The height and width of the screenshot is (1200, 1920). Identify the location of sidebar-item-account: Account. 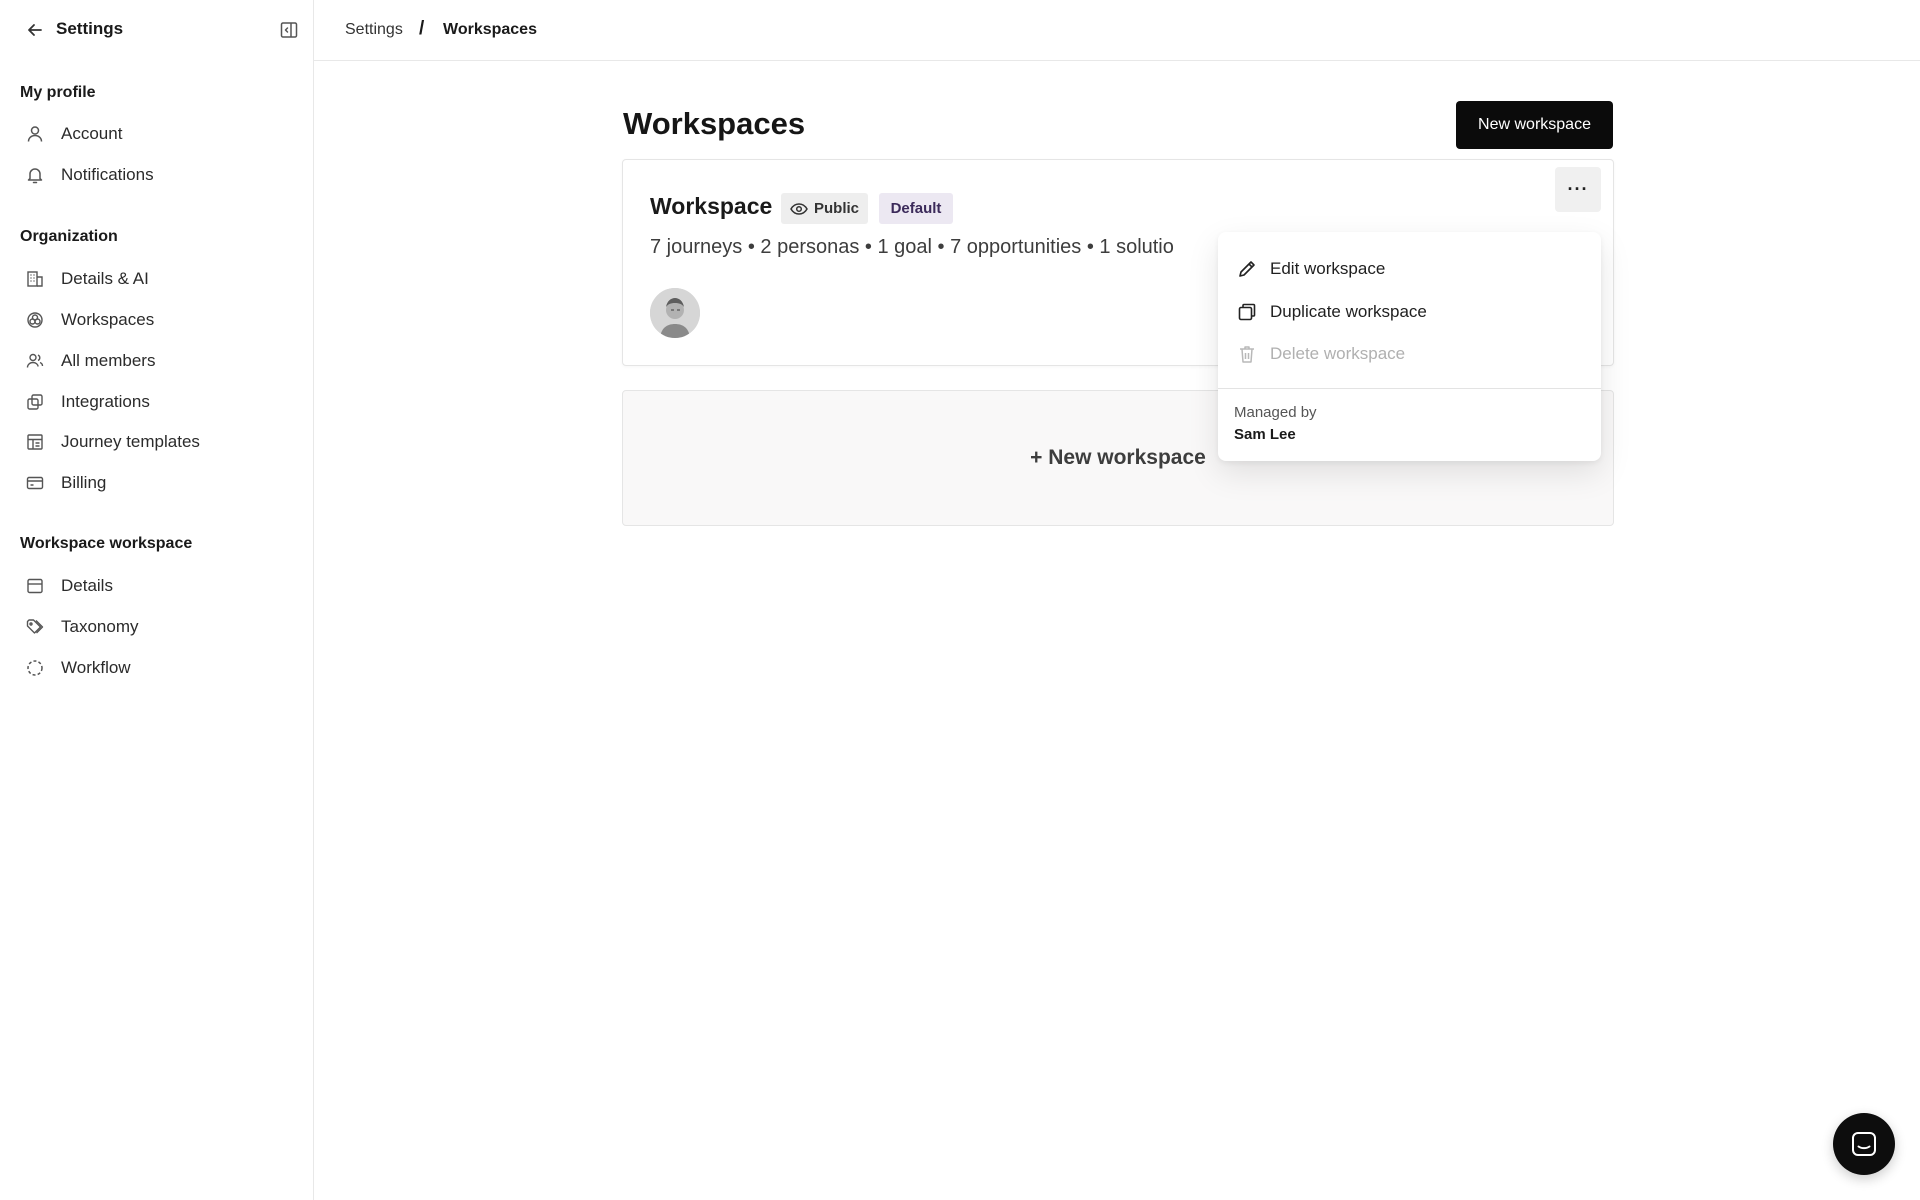
(73, 134).